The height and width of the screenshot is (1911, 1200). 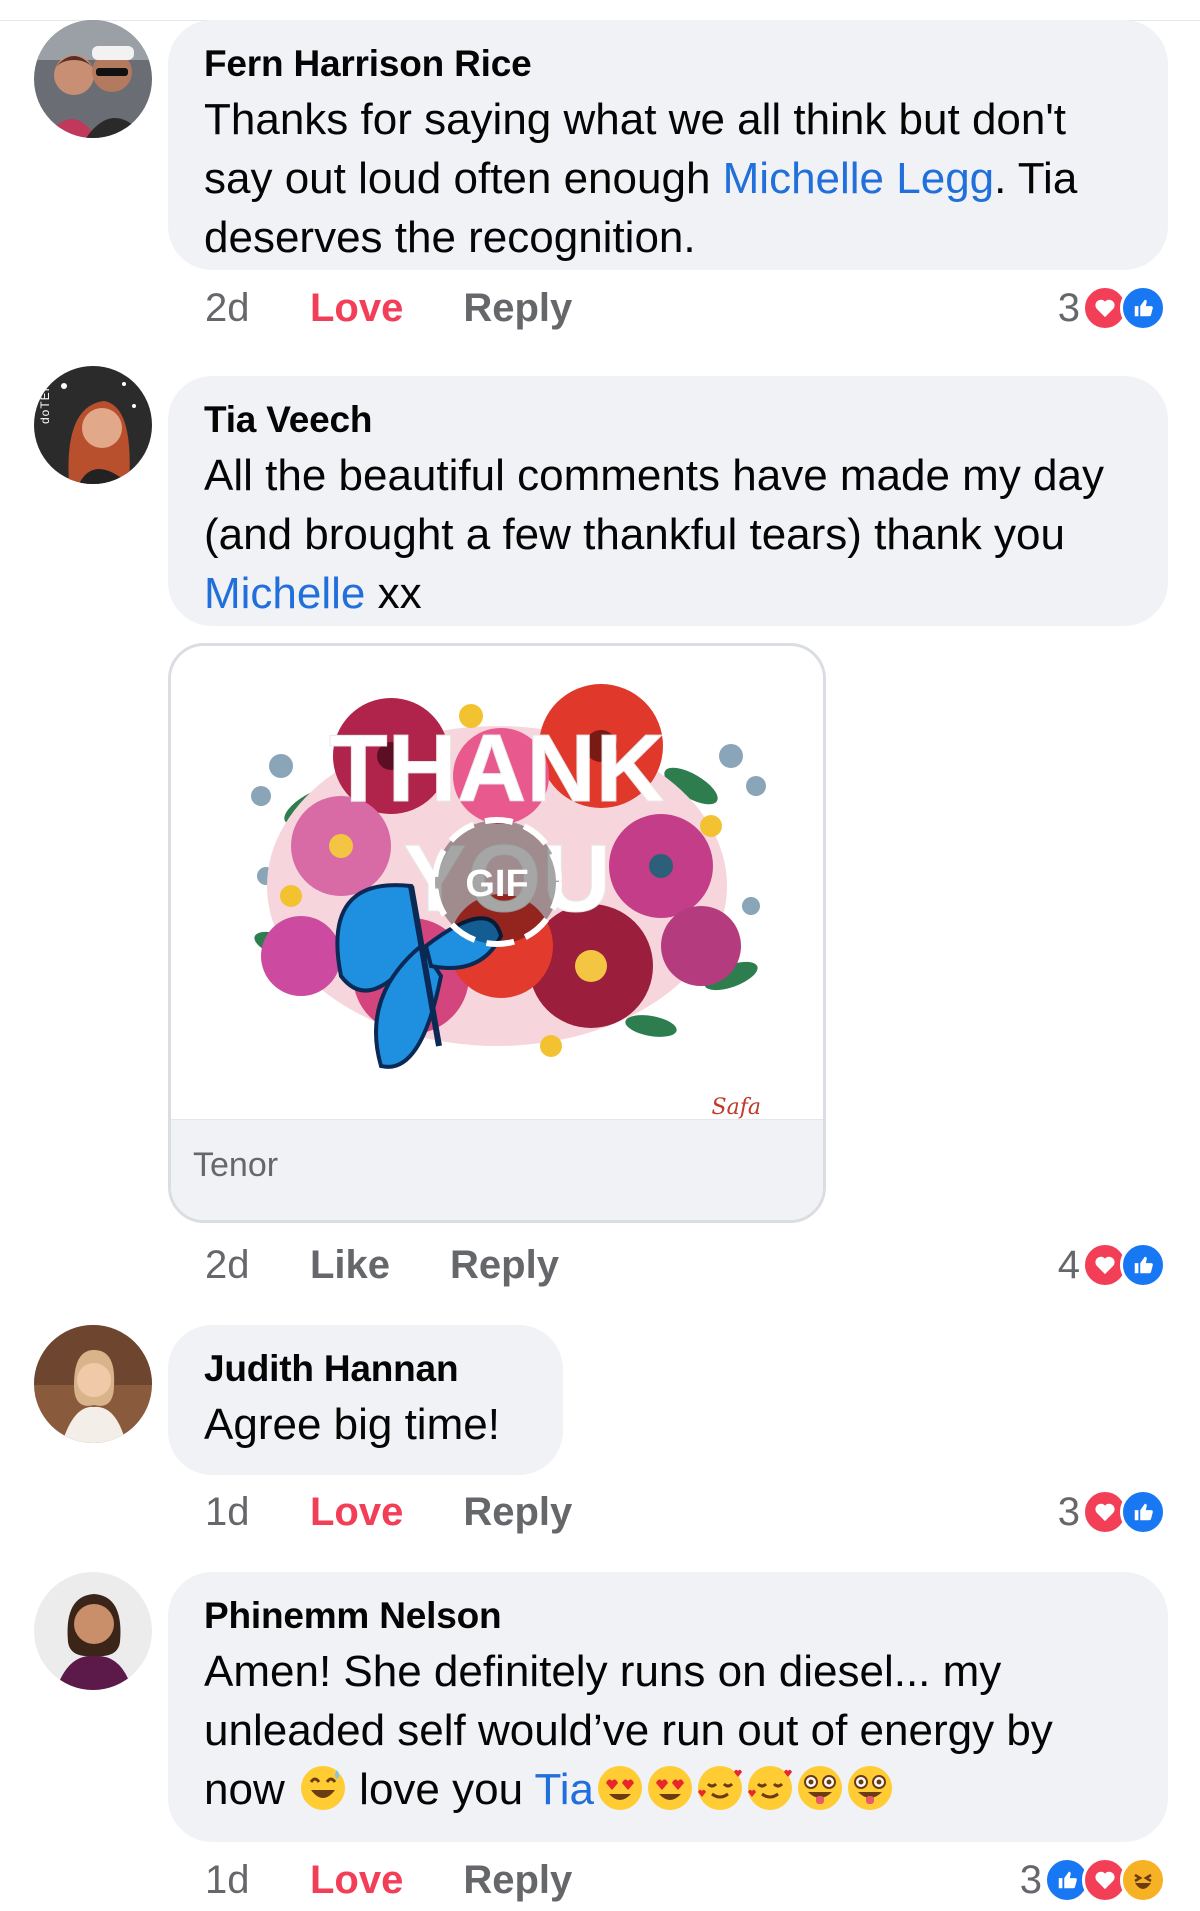 I want to click on sweat-smile-emoji-icon, so click(x=322, y=1788).